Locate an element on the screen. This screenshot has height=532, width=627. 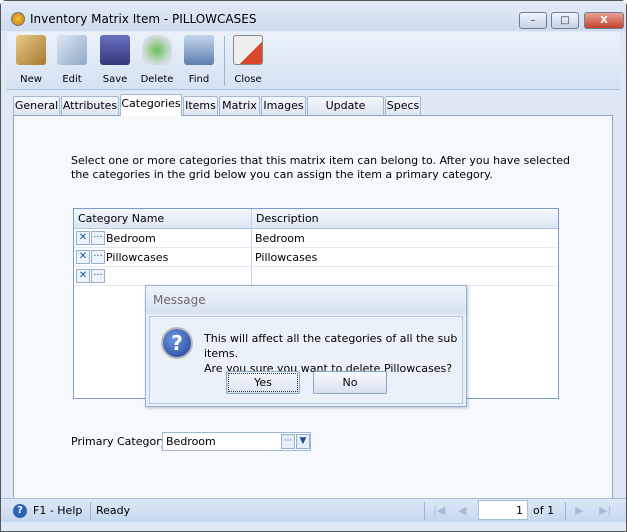
help-icon: ? is located at coordinates (20, 511).